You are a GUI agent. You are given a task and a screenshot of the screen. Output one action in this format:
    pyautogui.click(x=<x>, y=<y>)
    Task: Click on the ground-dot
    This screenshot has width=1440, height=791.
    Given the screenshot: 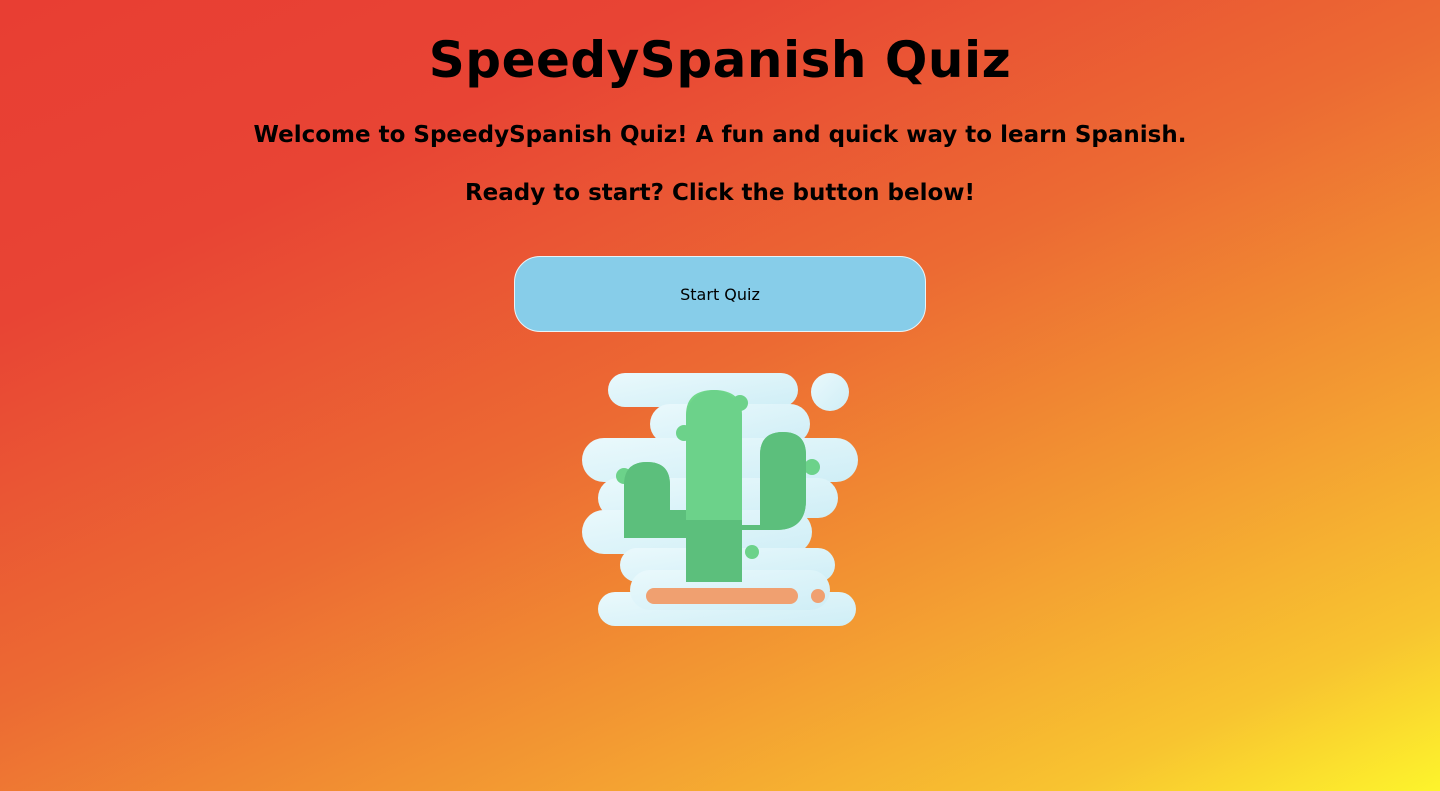 What is the action you would take?
    pyautogui.click(x=818, y=596)
    